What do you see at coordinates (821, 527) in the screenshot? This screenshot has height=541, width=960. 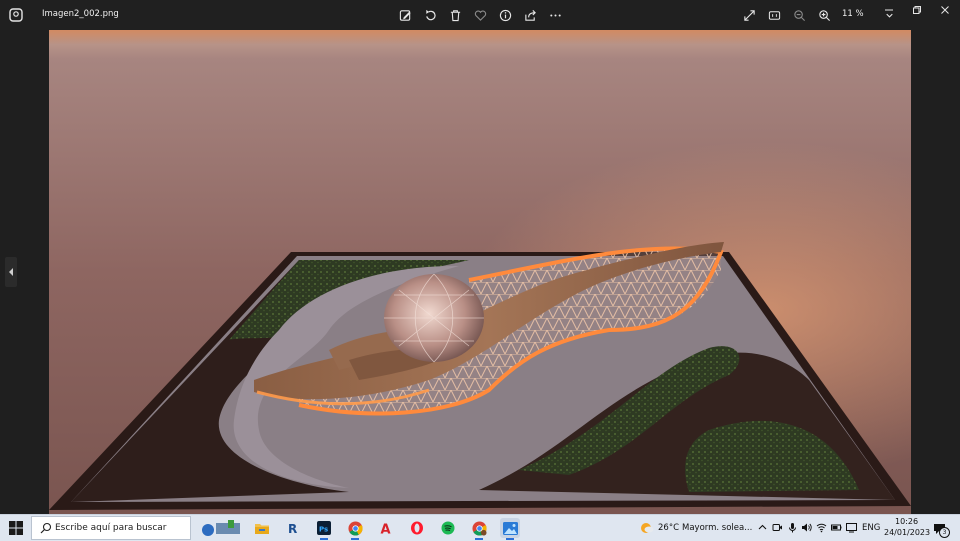 I see `wifi-icon` at bounding box center [821, 527].